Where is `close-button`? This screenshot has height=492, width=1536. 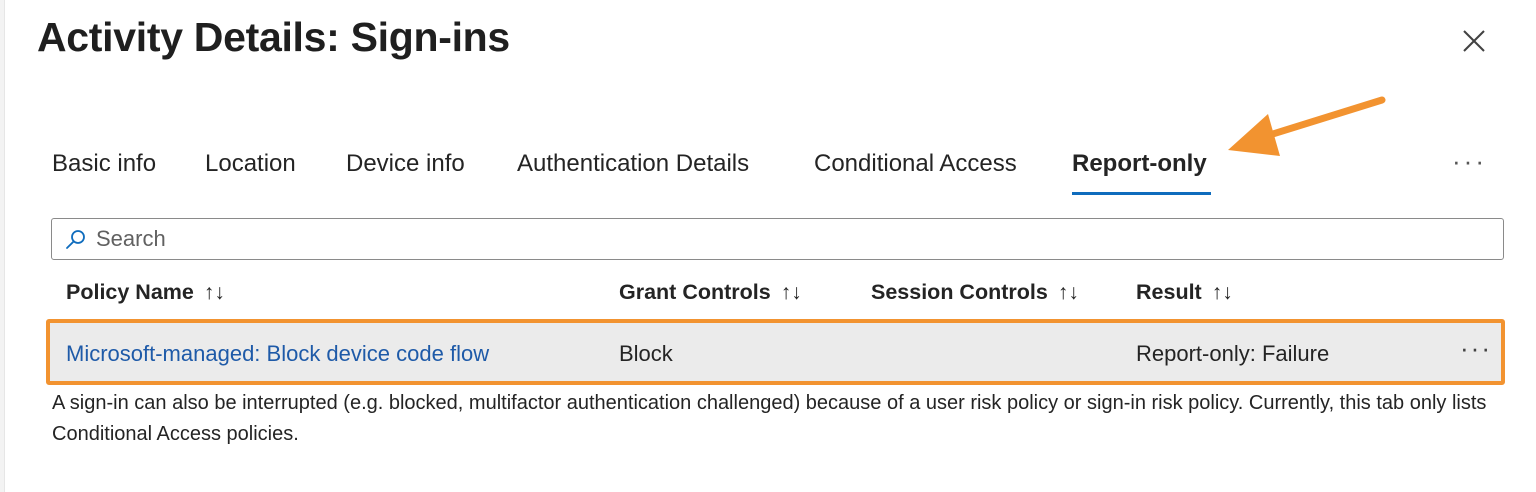
close-button is located at coordinates (1474, 41).